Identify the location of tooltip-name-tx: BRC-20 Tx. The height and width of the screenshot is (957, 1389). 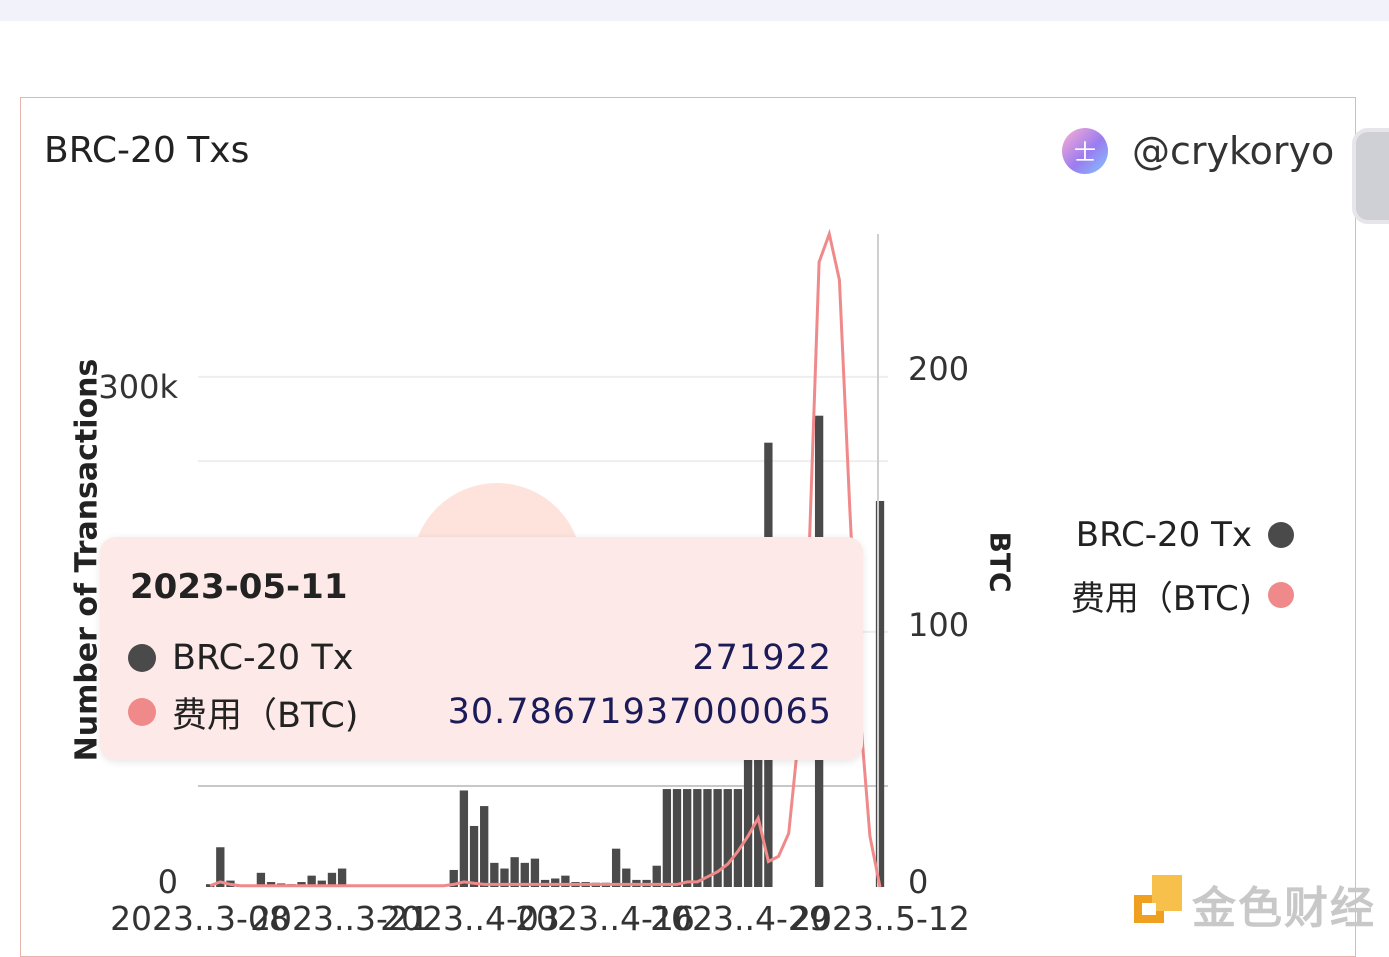
(263, 658).